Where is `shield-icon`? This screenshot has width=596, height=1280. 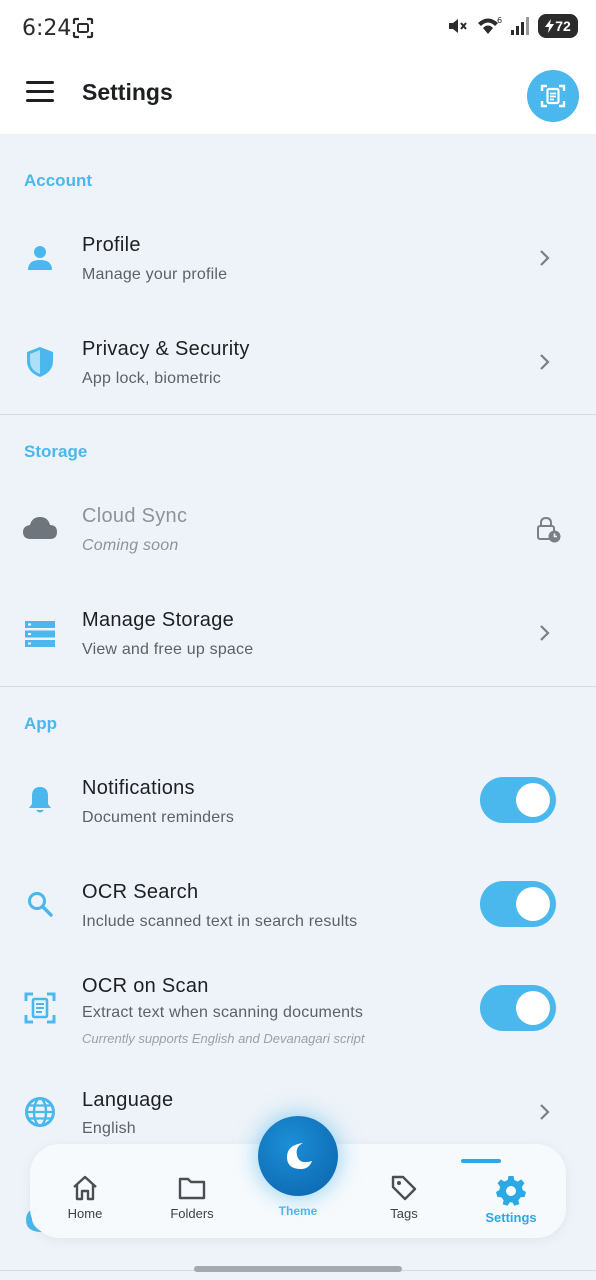
shield-icon is located at coordinates (40, 362).